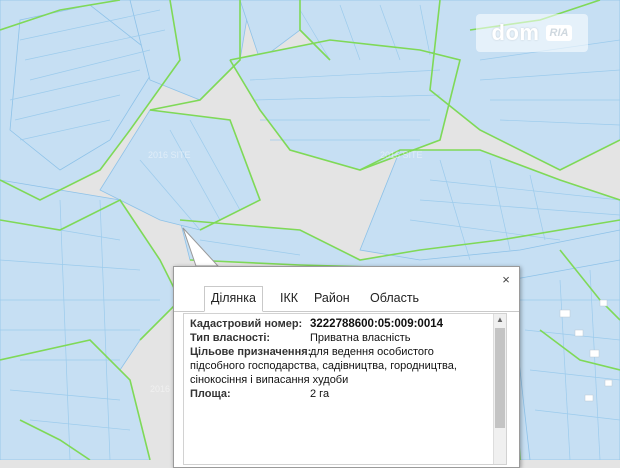 The height and width of the screenshot is (468, 620). Describe the element at coordinates (210, 394) in the screenshot. I see `area-label: Площа:` at that location.